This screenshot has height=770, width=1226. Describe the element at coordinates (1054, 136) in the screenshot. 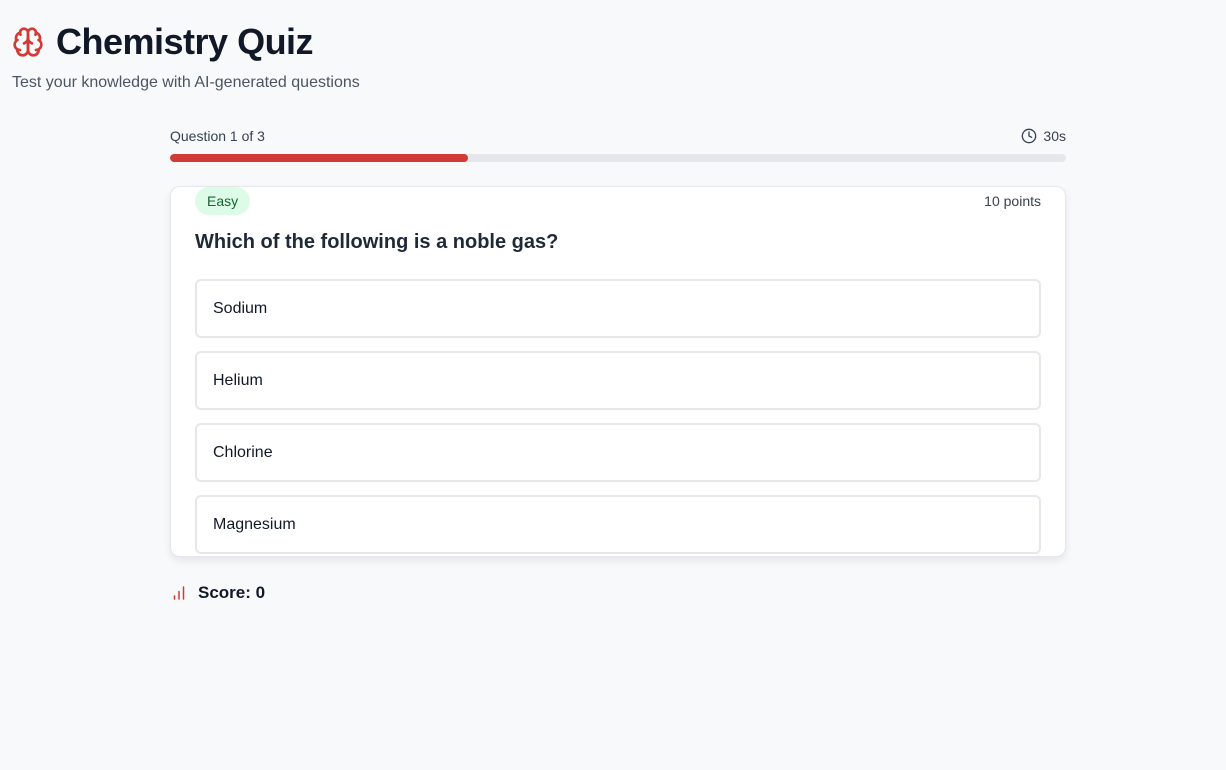

I see `timer-value: 30s` at that location.